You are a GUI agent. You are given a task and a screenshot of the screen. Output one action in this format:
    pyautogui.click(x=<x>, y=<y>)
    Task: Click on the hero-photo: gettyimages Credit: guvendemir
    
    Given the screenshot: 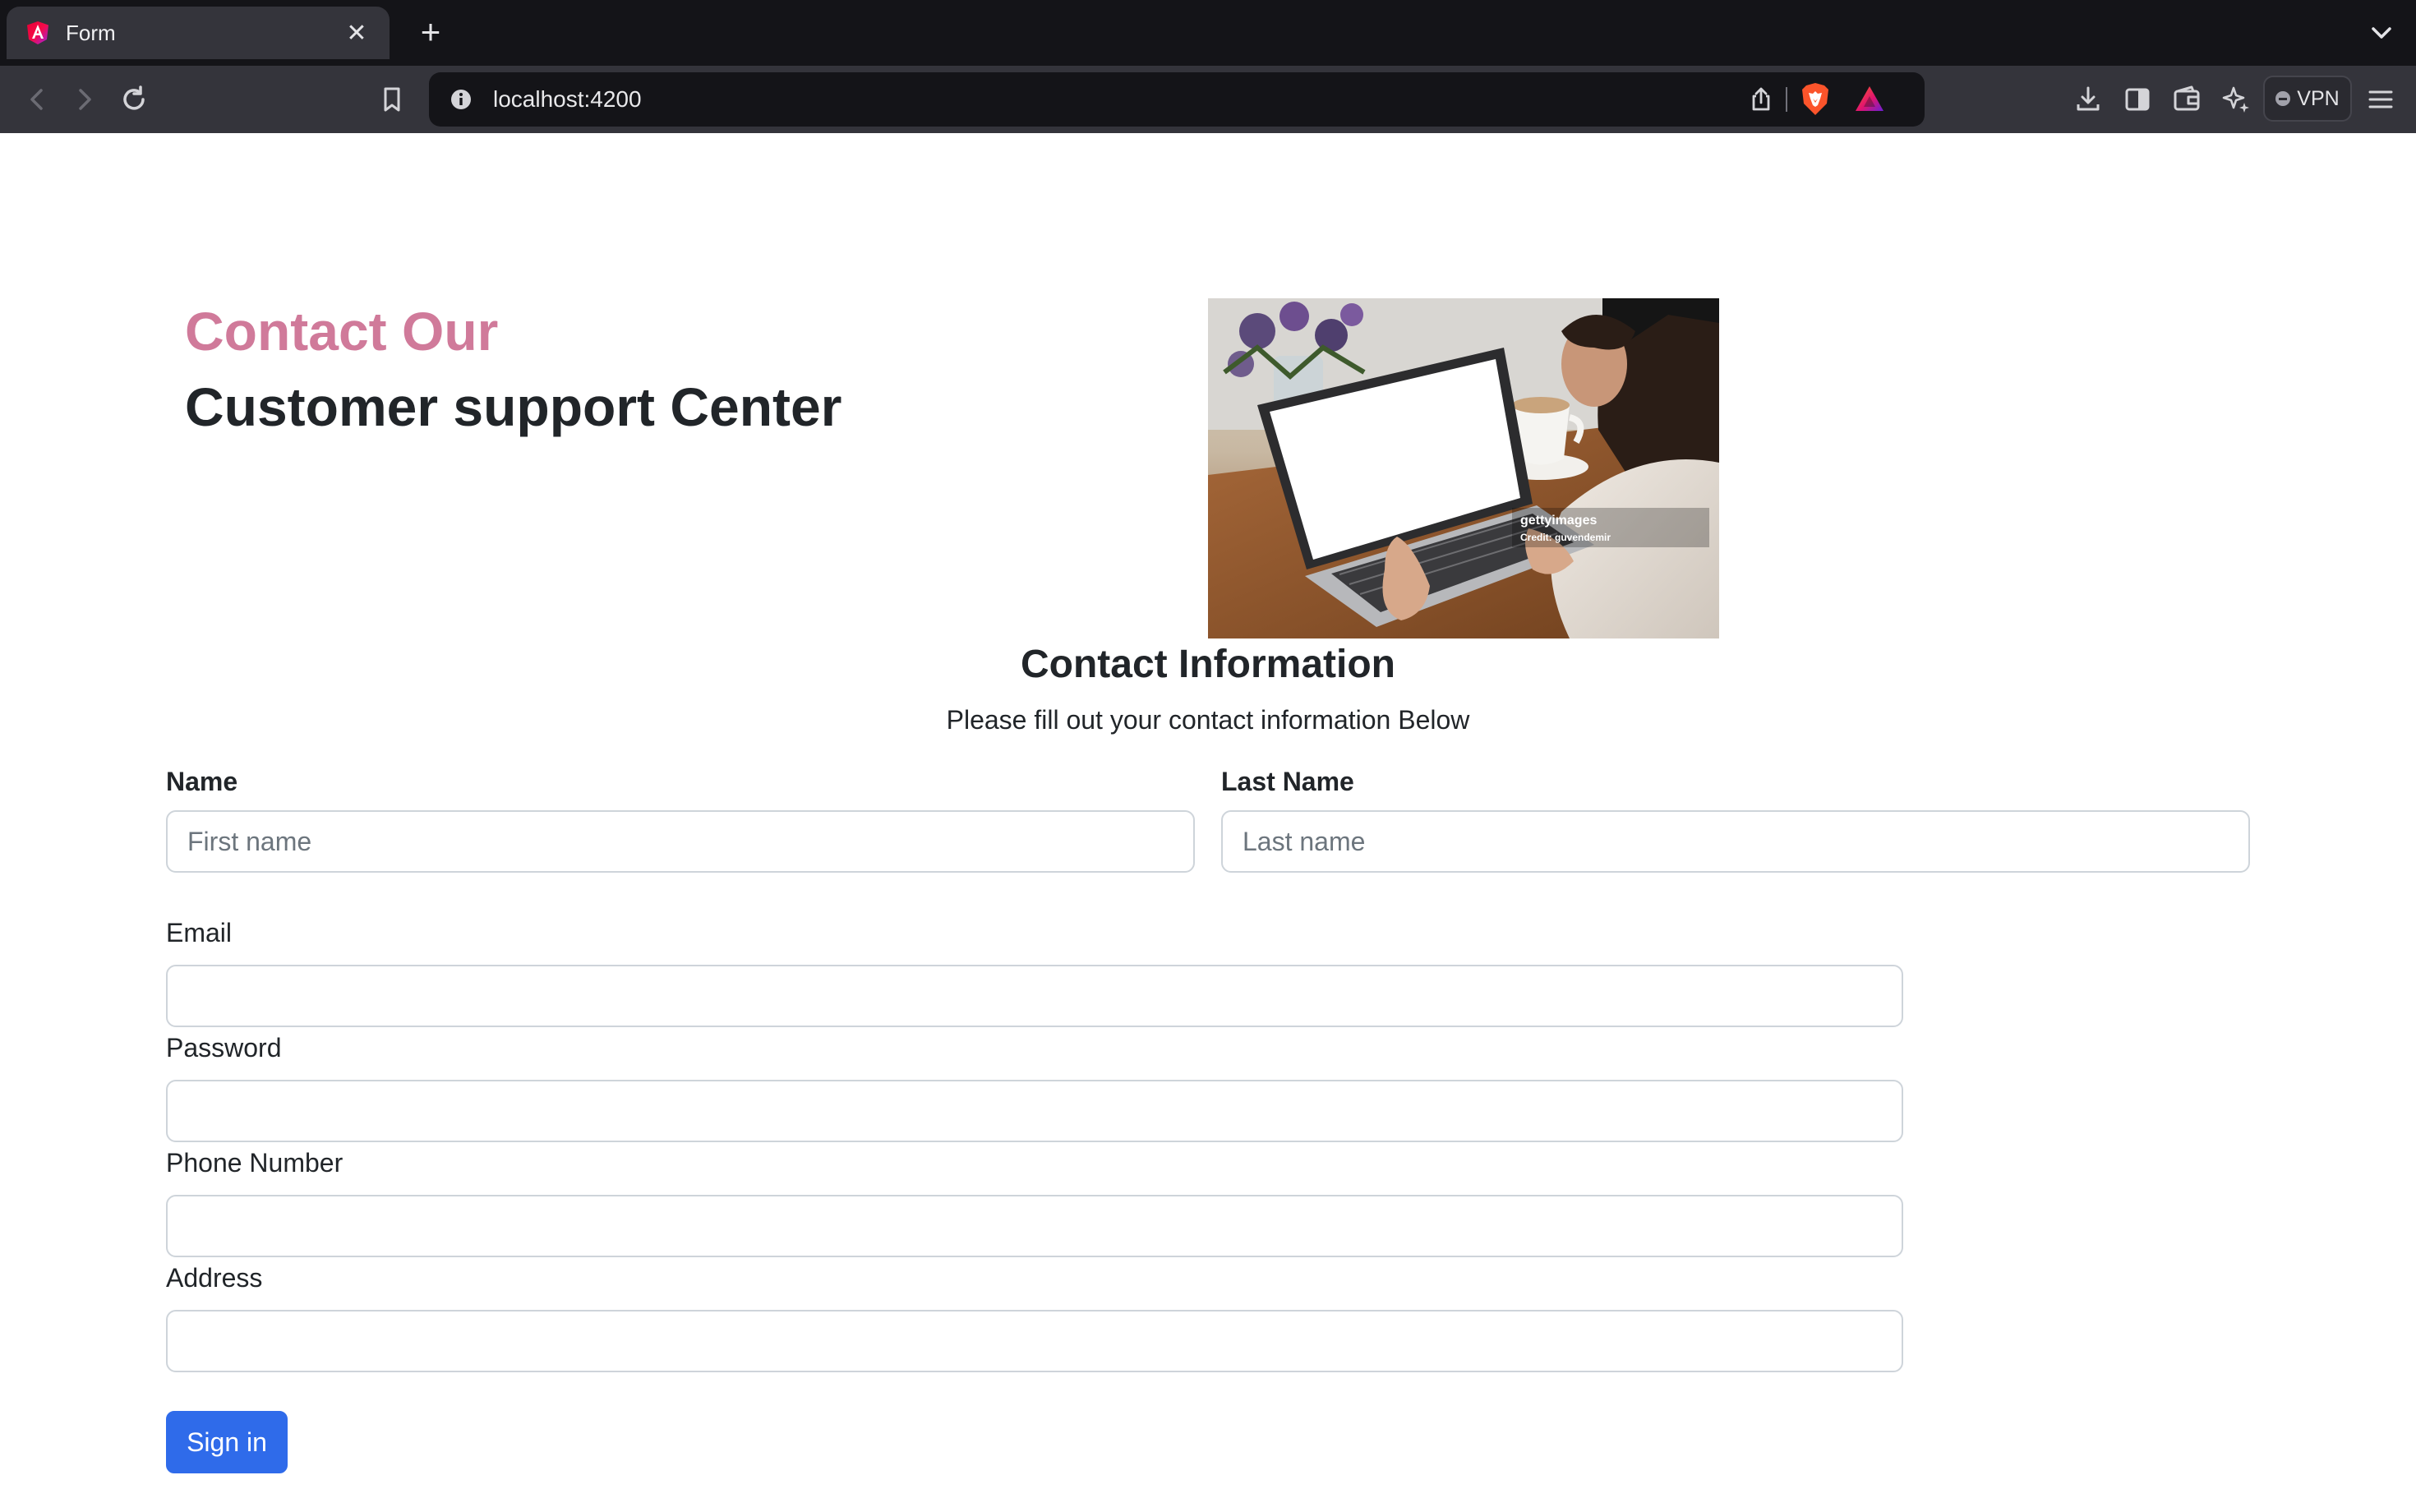 What is the action you would take?
    pyautogui.click(x=1464, y=468)
    